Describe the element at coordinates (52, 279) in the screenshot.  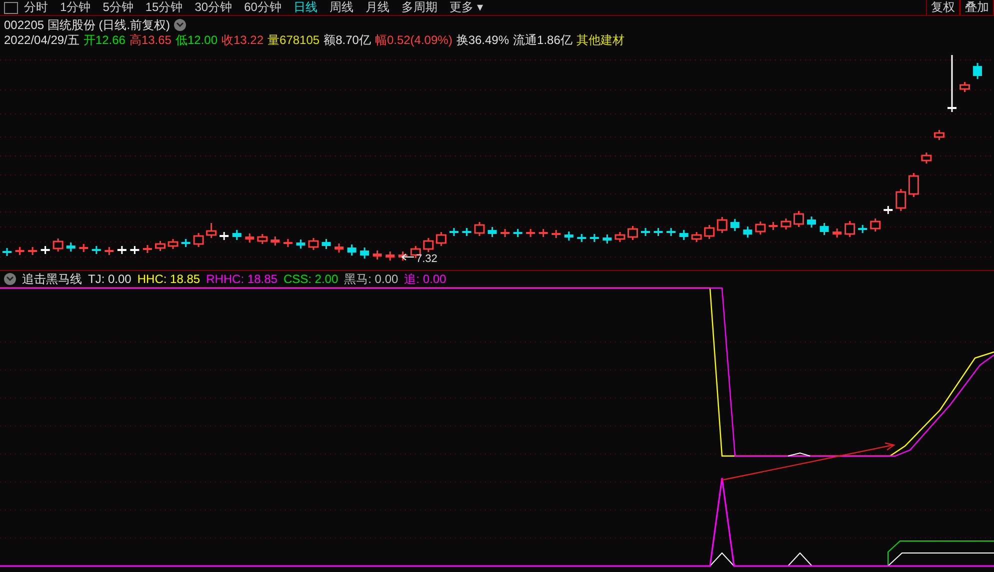
I see `indicator-name: 追击黑马线` at that location.